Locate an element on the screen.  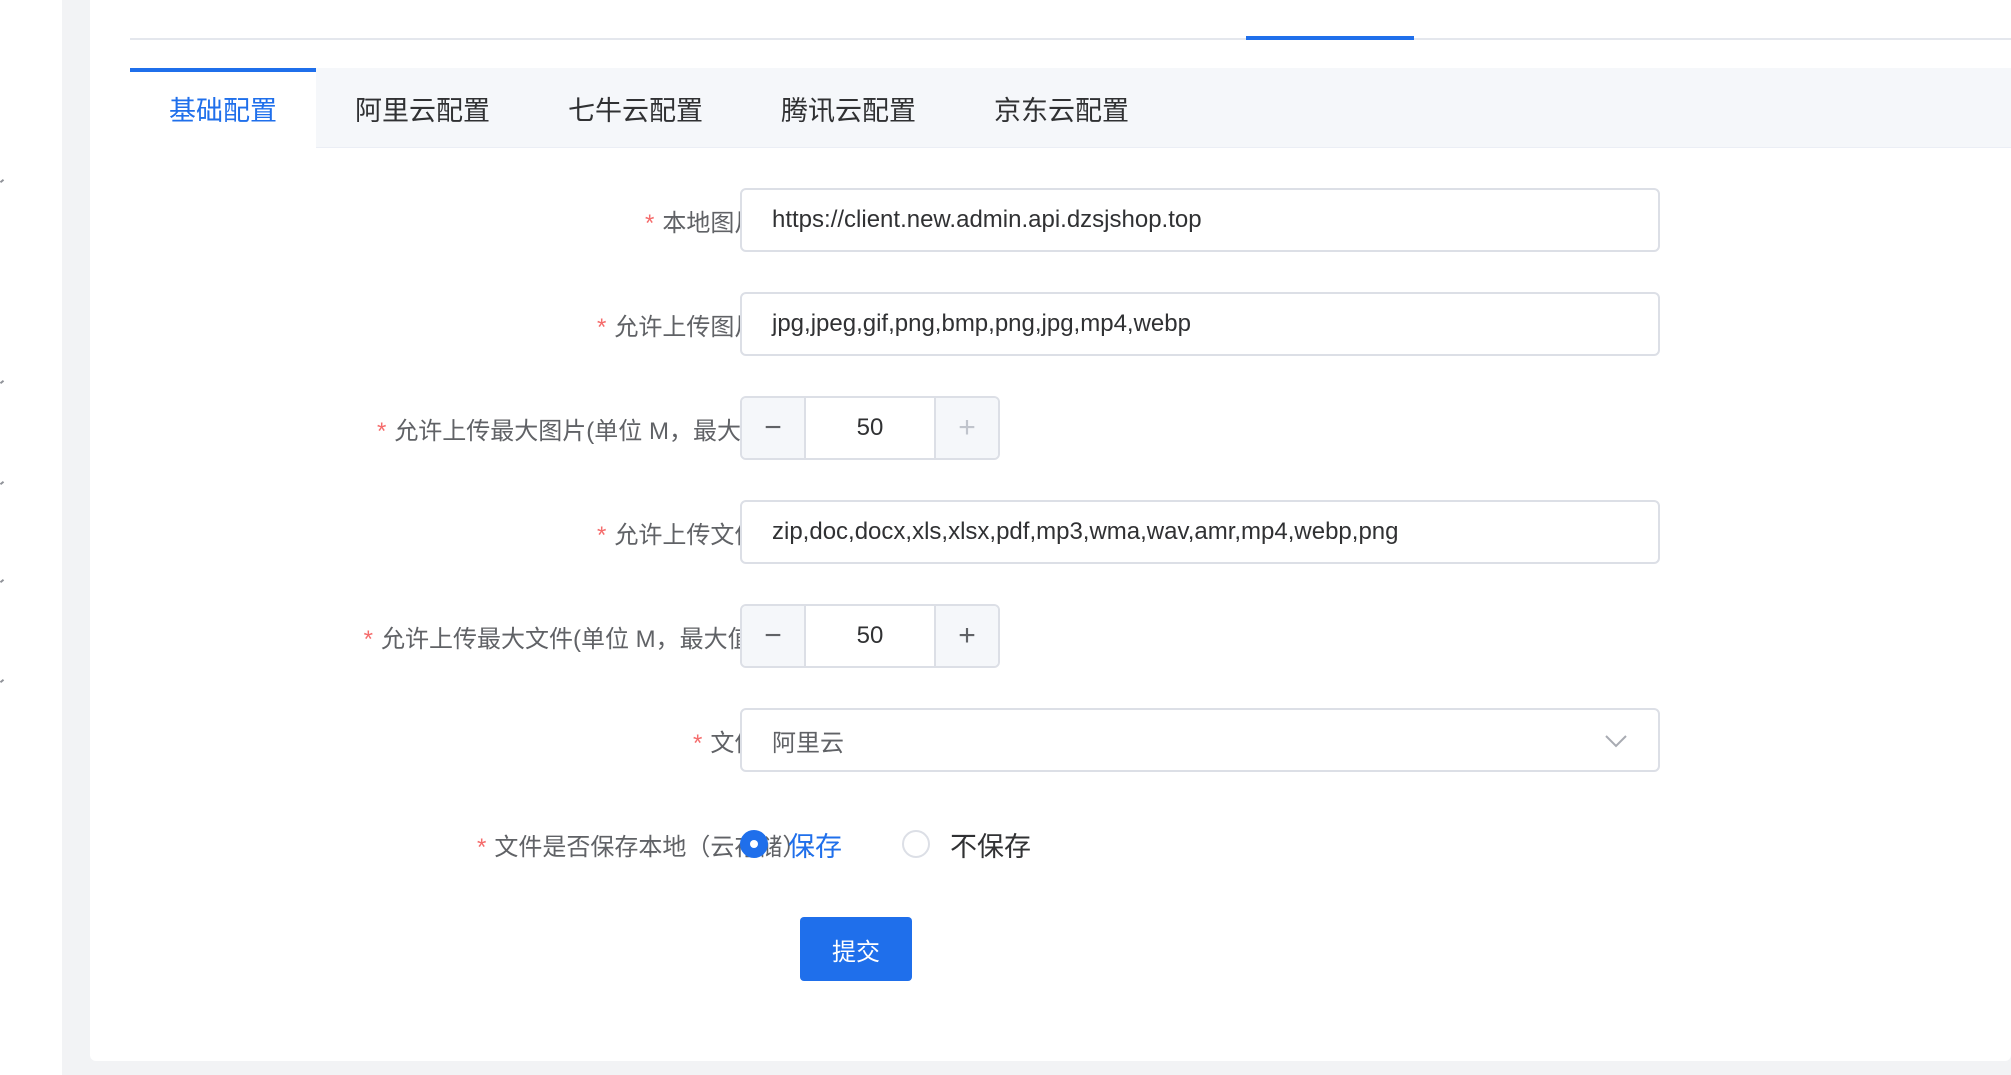
form-row-save-local: * 文件是否保存本地（云存储）: 保存 不保存 is located at coordinates (1050, 844).